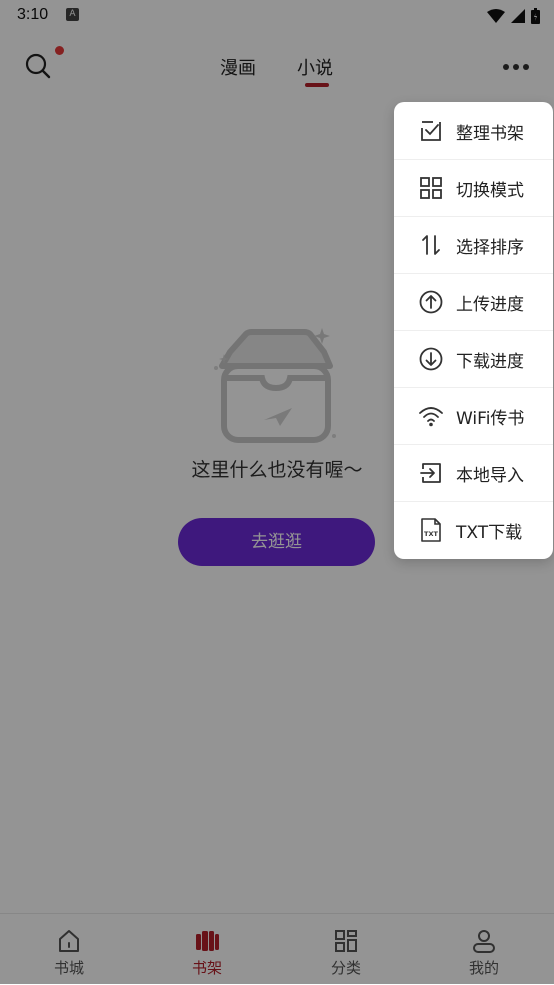 This screenshot has width=554, height=985. I want to click on menu-label: 下载进度, so click(490, 362).